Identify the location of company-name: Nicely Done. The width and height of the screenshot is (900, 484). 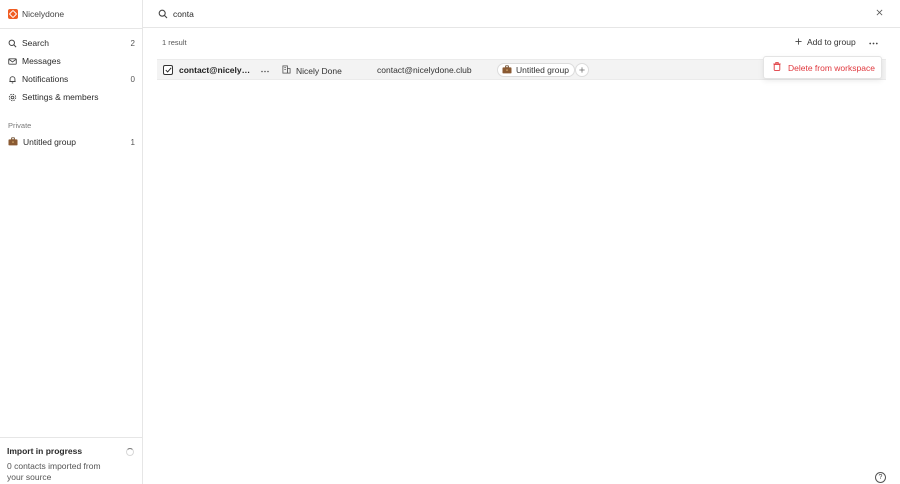
(319, 70).